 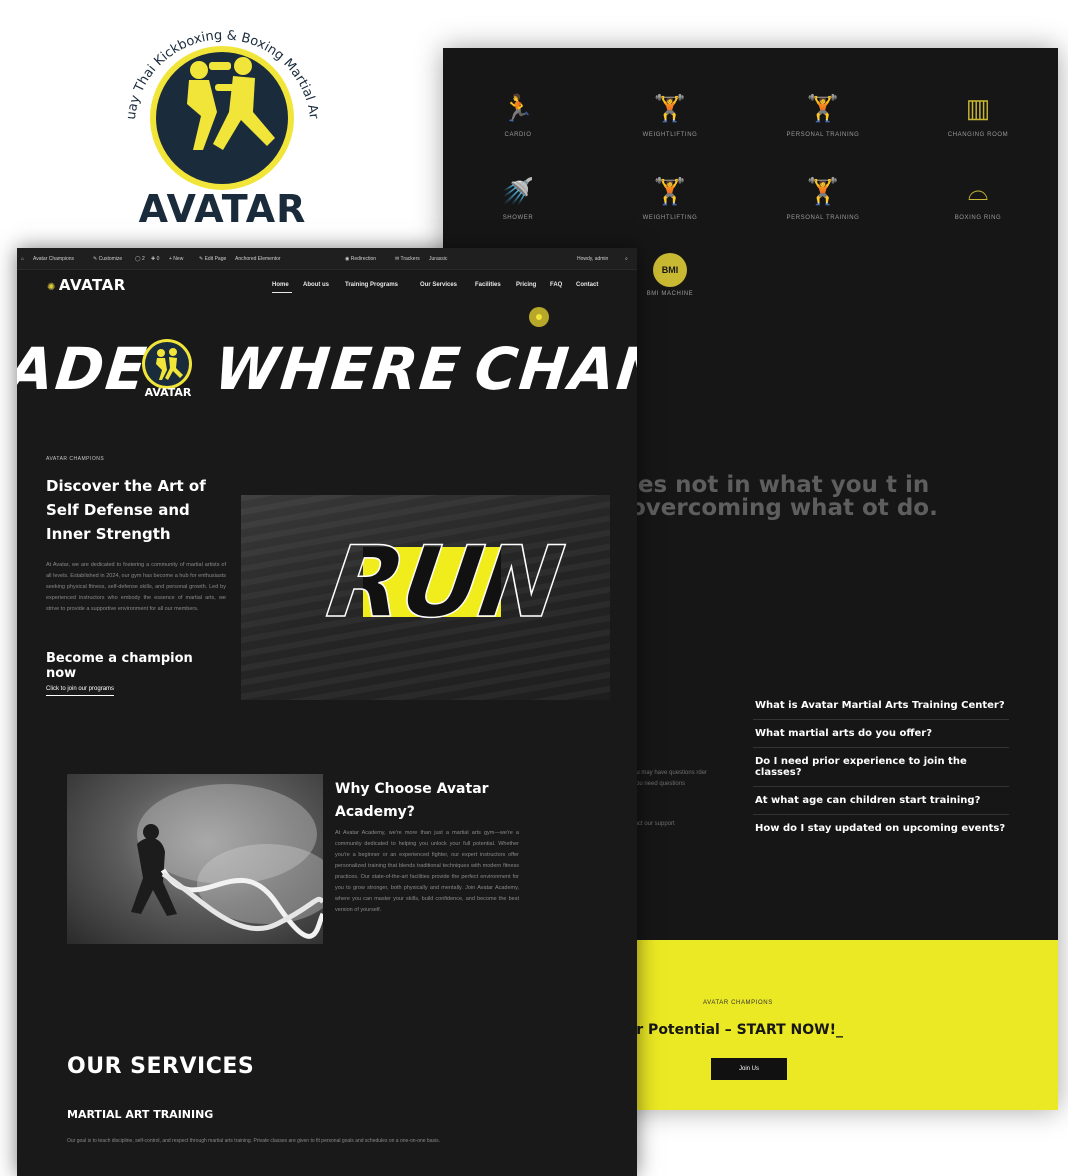 What do you see at coordinates (592, 259) in the screenshot?
I see `admin-bar-user: Howdy, admin` at bounding box center [592, 259].